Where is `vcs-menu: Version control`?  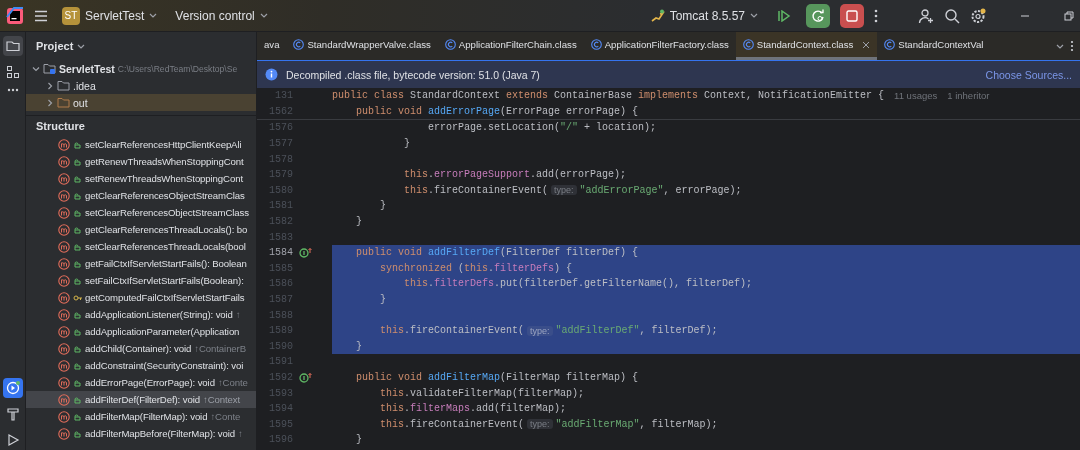
vcs-menu: Version control is located at coordinates (221, 15).